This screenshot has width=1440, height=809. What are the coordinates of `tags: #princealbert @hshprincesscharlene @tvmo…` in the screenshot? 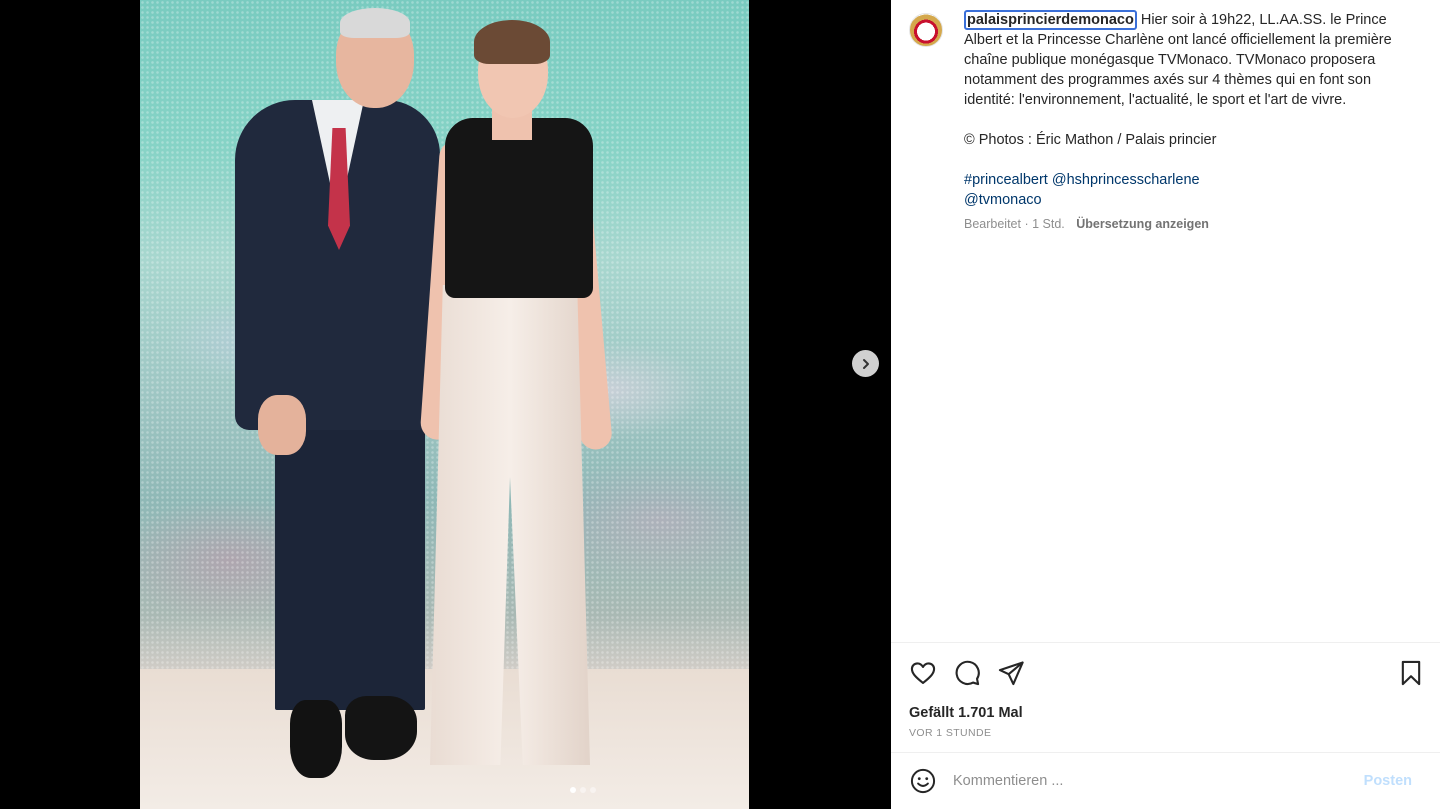 It's located at (1189, 190).